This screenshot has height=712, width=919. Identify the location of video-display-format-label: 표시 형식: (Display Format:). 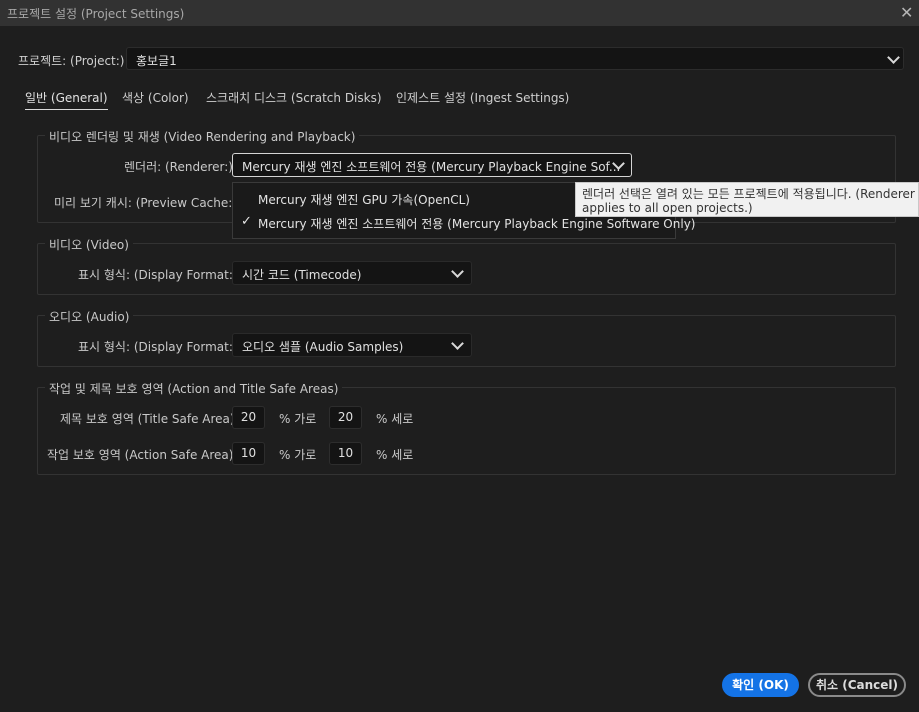
(158, 275).